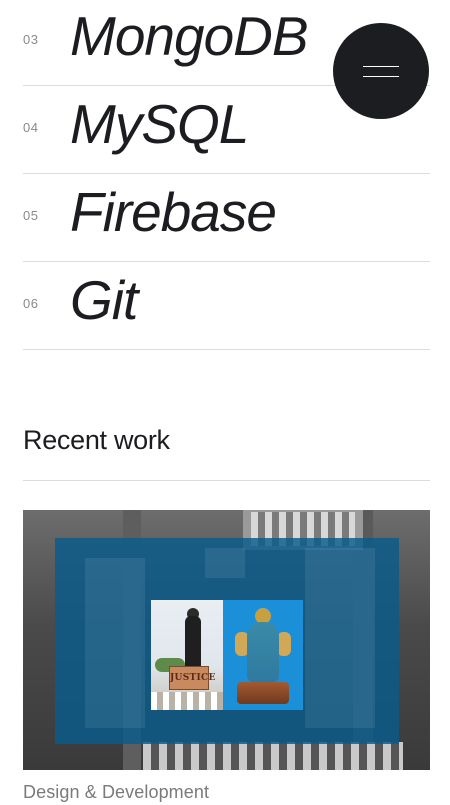 Image resolution: width=450 pixels, height=805 pixels. I want to click on building-balusters, so click(273, 756).